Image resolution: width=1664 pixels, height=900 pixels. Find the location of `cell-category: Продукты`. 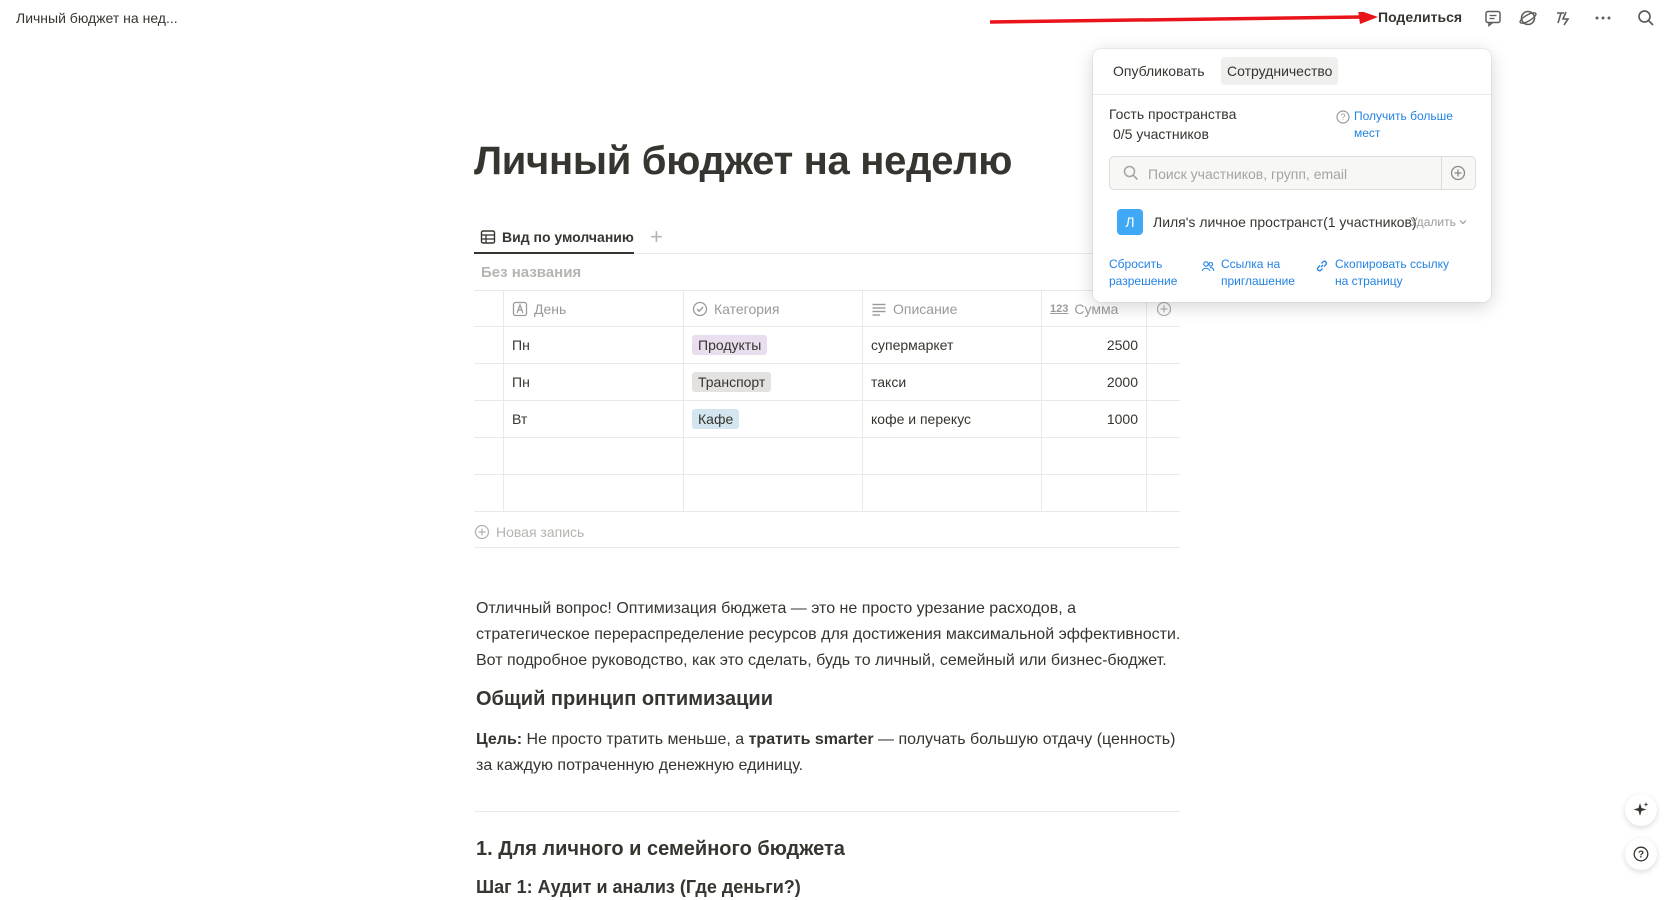

cell-category: Продукты is located at coordinates (773, 345).